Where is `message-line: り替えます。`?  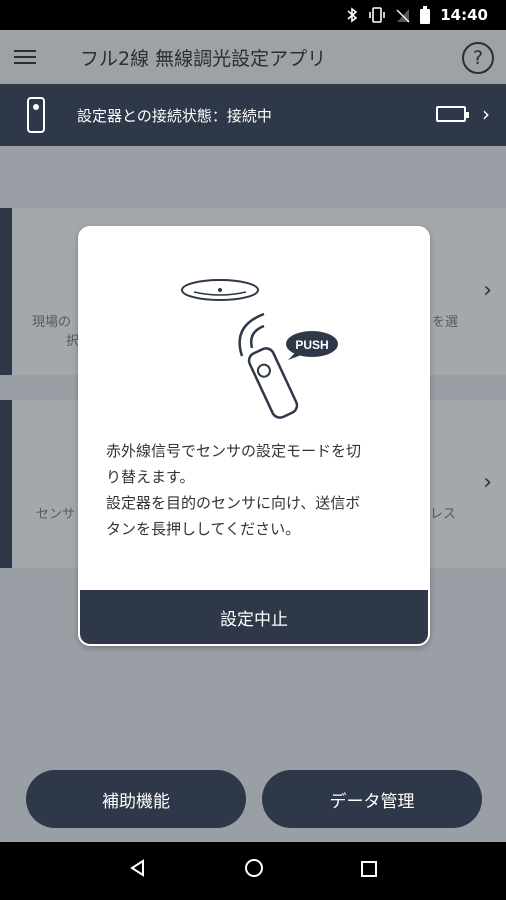 message-line: り替えます。 is located at coordinates (150, 477).